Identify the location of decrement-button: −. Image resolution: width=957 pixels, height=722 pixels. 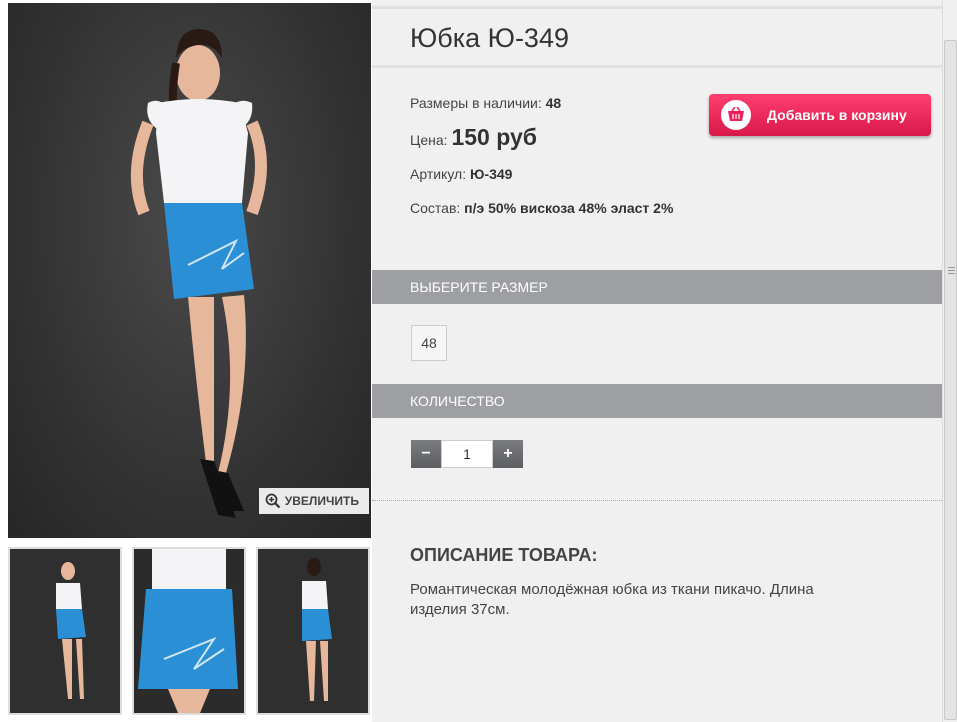
(426, 454).